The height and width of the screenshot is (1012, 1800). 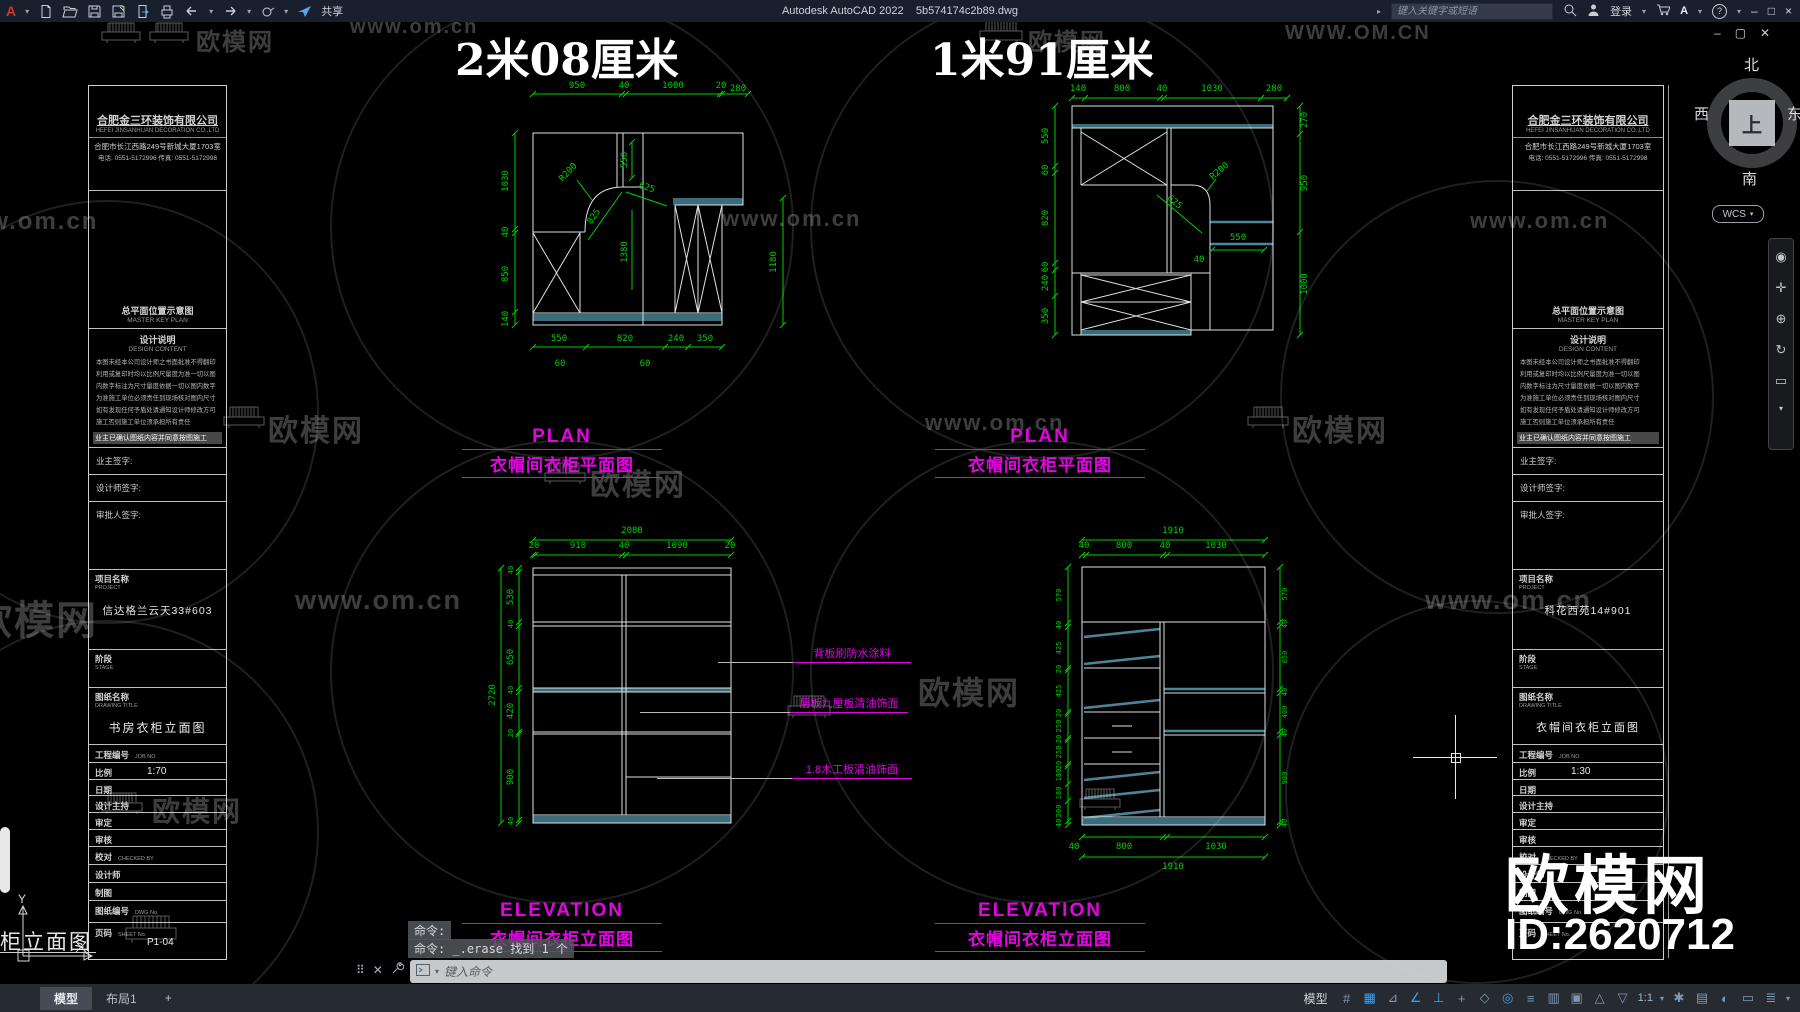 What do you see at coordinates (1472, 11) in the screenshot?
I see `search-input: 键入关键字或短语` at bounding box center [1472, 11].